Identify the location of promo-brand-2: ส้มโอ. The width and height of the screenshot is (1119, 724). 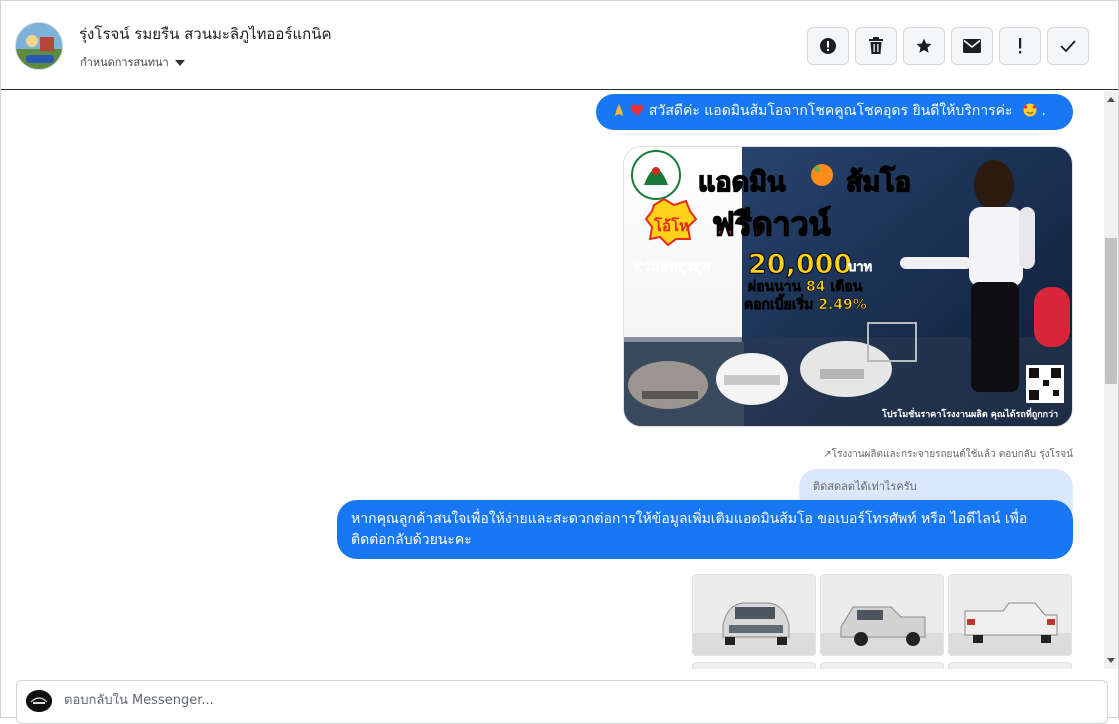
(878, 181).